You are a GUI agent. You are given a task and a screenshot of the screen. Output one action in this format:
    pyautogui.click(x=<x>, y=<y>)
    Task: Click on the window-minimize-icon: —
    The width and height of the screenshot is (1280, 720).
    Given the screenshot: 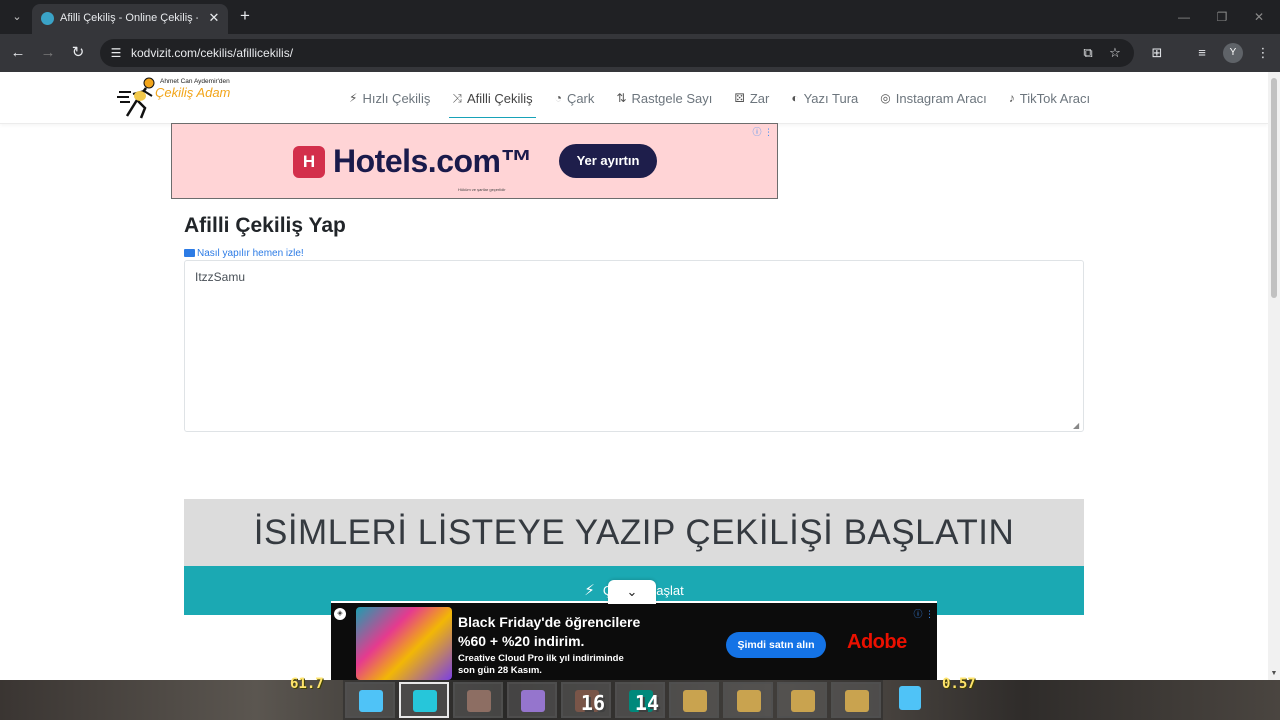 What is the action you would take?
    pyautogui.click(x=1184, y=17)
    